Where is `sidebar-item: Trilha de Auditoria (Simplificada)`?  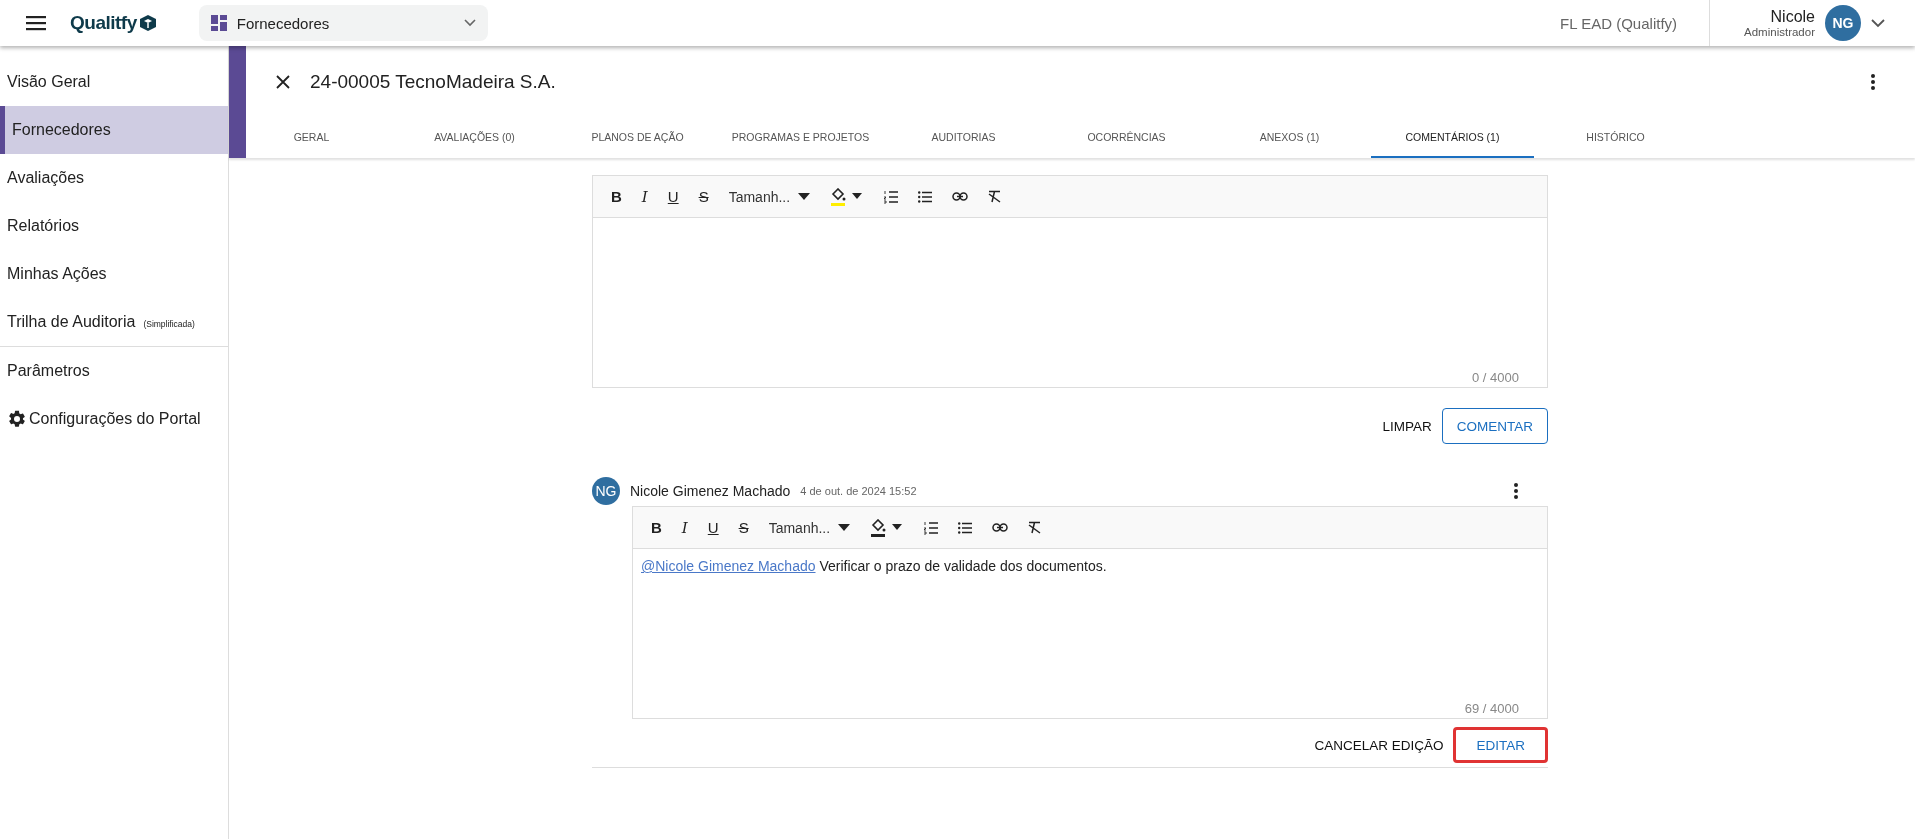
sidebar-item: Trilha de Auditoria (Simplificada) is located at coordinates (114, 322).